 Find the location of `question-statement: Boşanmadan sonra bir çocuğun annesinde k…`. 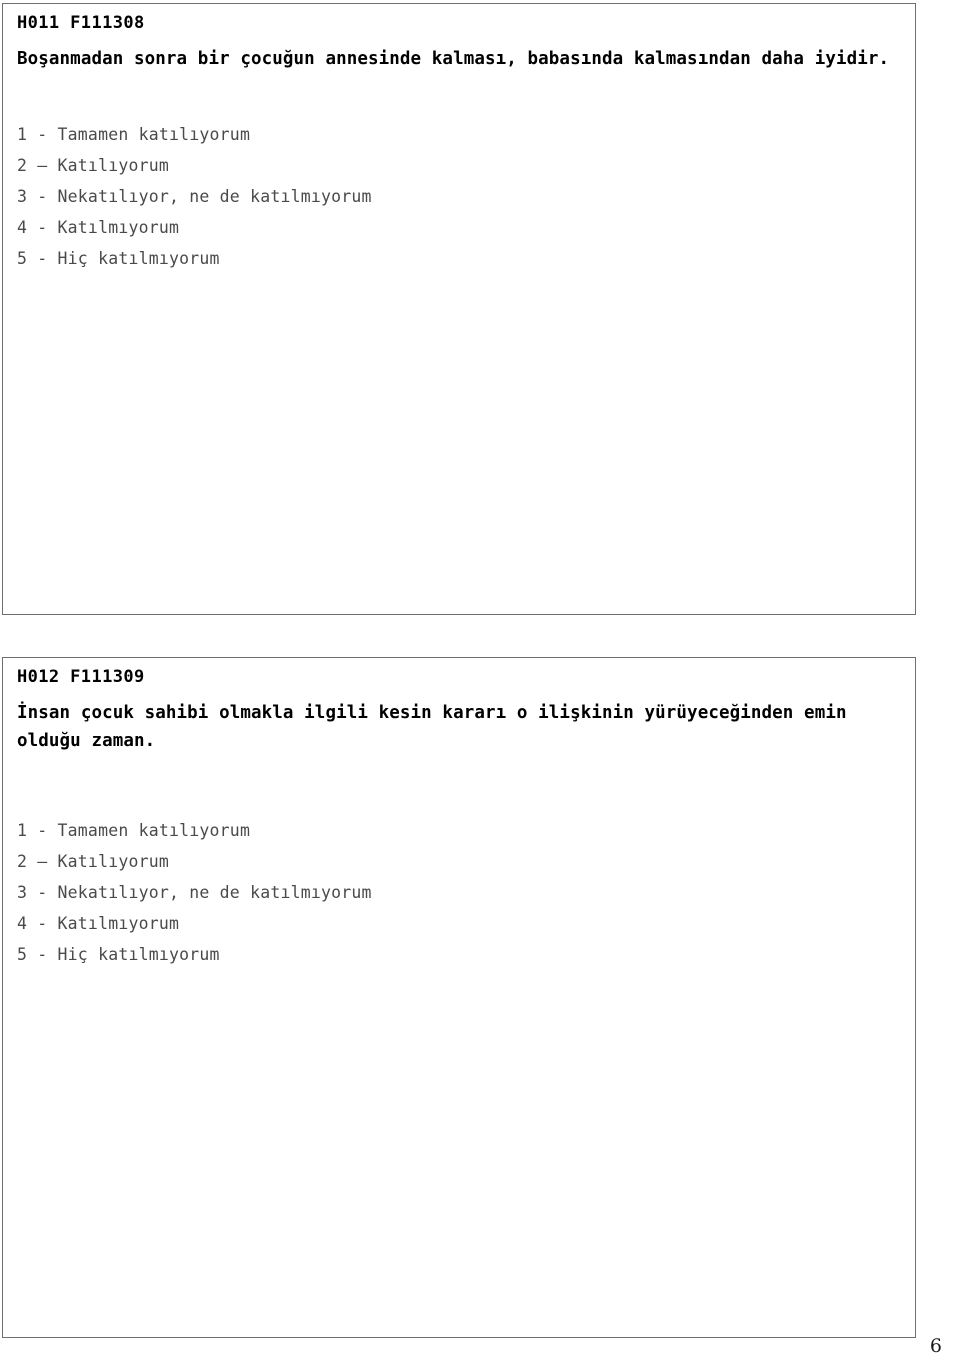

question-statement: Boşanmadan sonra bir çocuğun annesinde k… is located at coordinates (453, 59).